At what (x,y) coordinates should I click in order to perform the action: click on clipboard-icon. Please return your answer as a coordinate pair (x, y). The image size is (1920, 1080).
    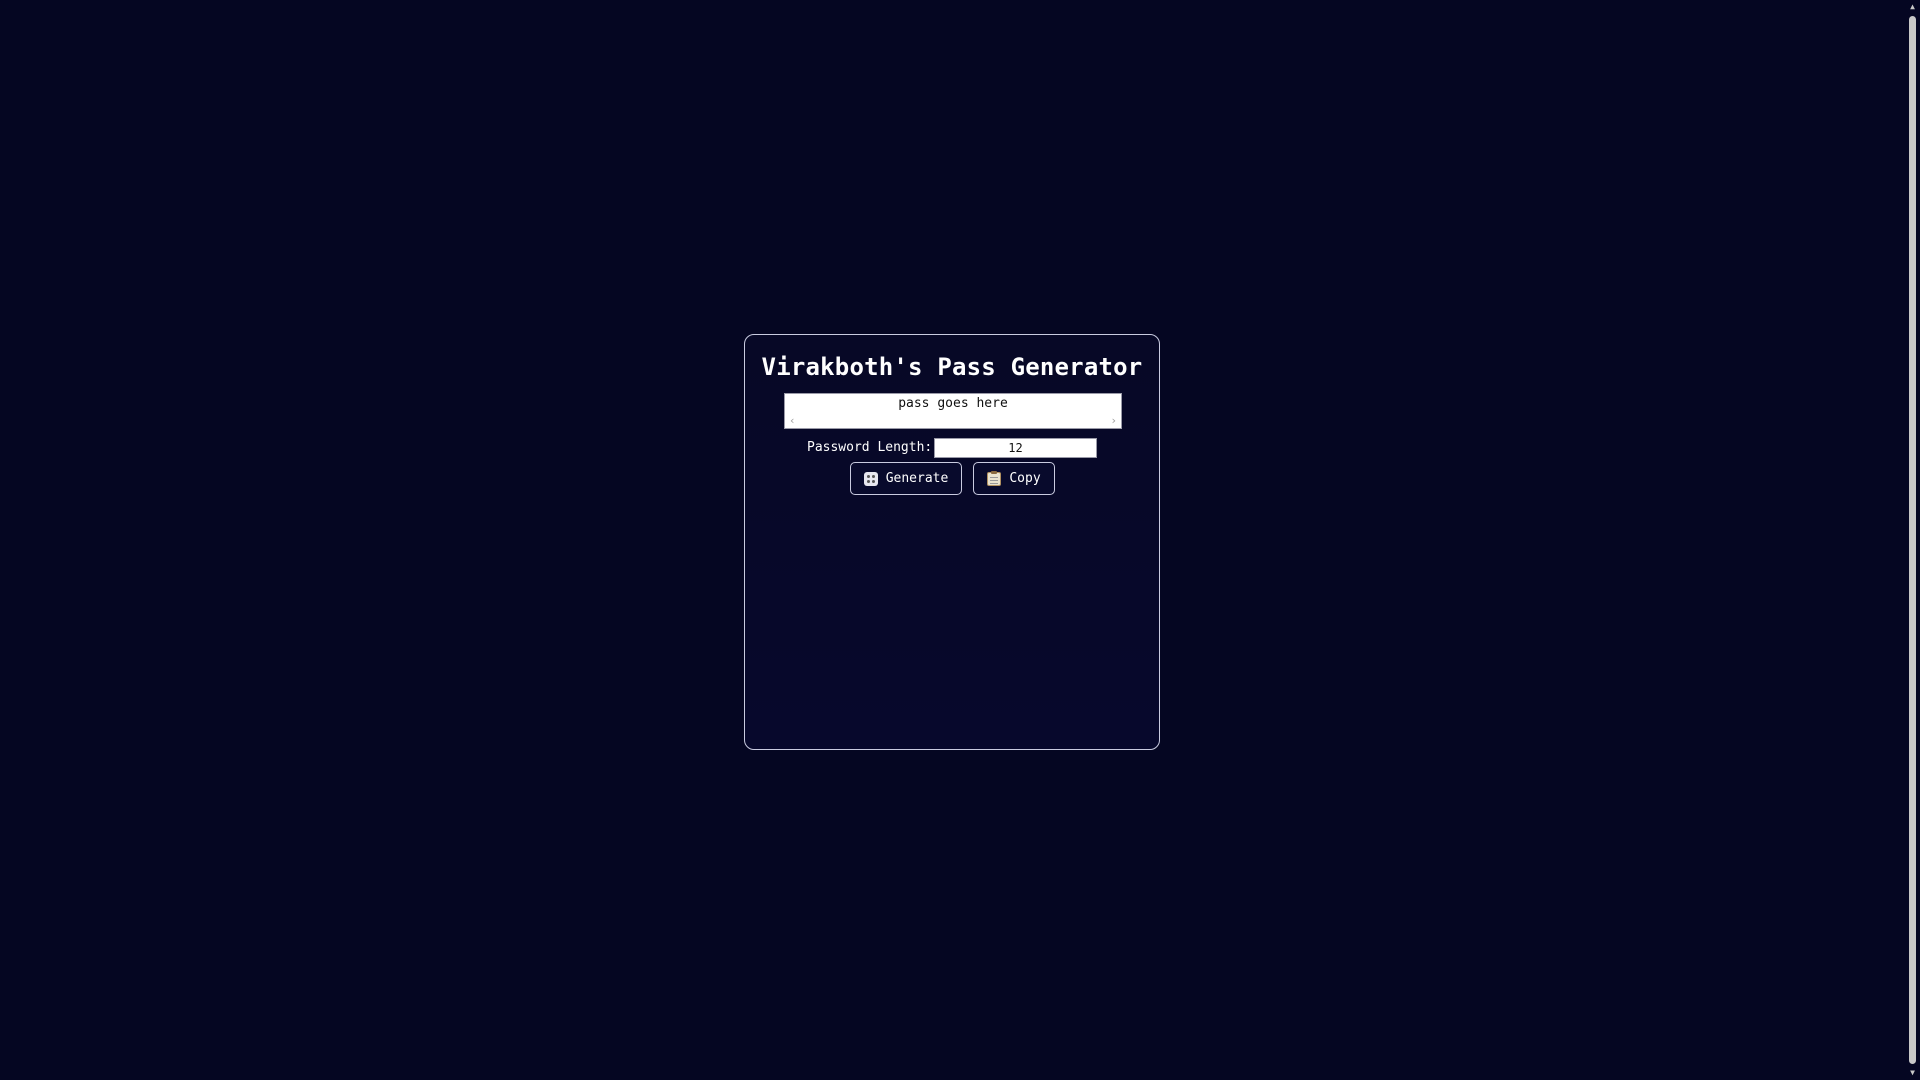
    Looking at the image, I should click on (994, 478).